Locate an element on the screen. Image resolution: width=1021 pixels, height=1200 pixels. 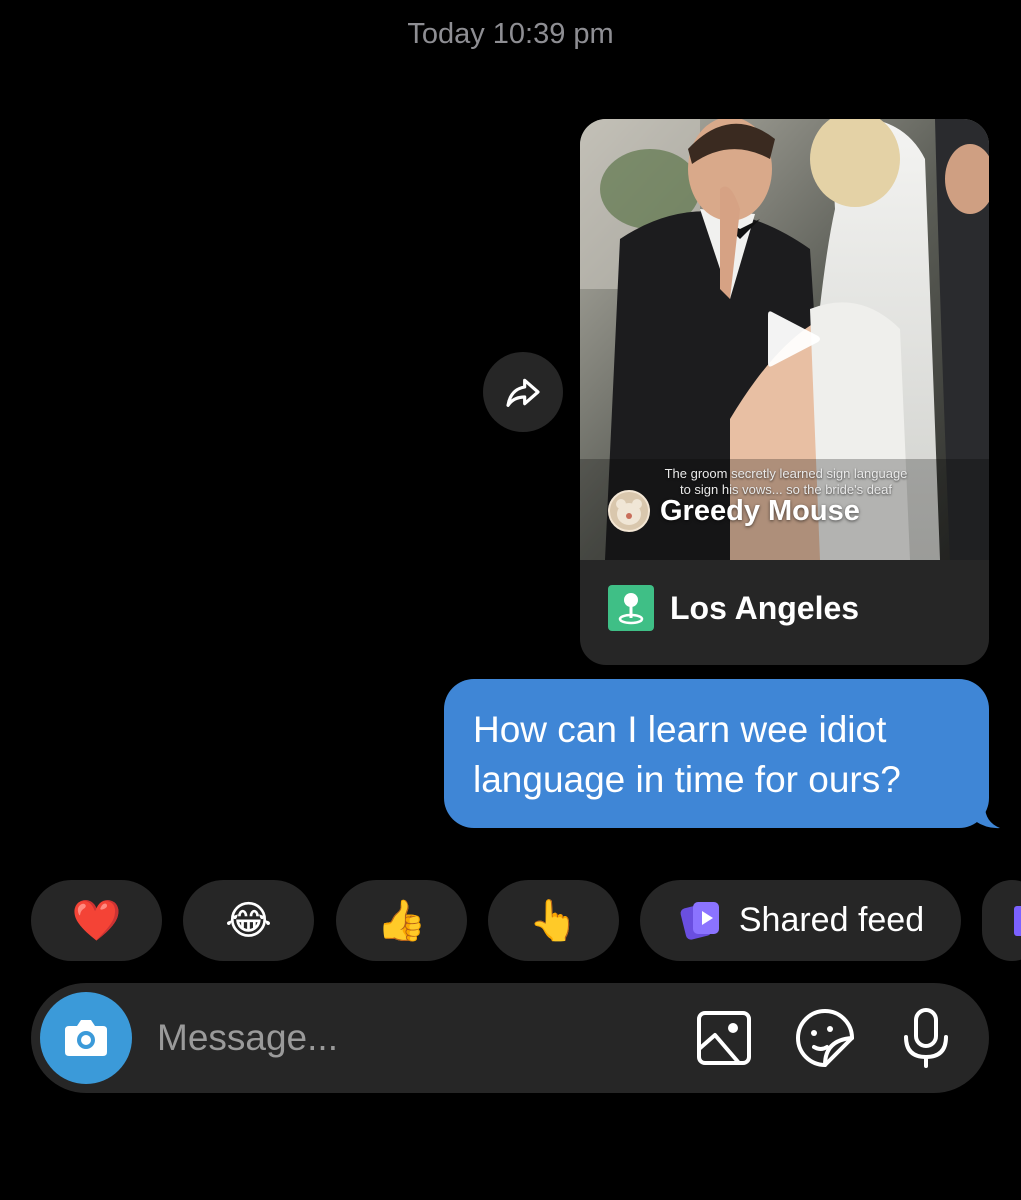
location-pin-icon is located at coordinates (631, 608).